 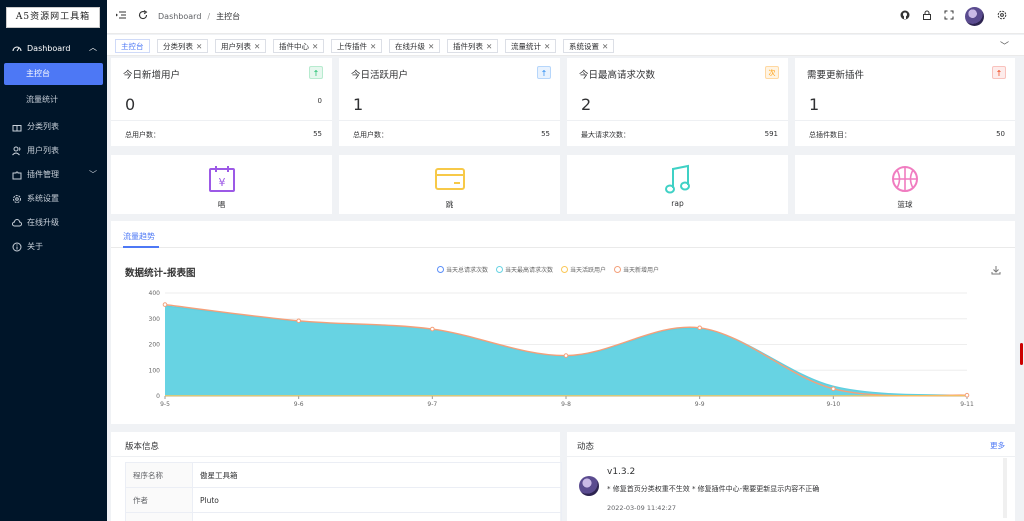 I want to click on panel-title: 动态, so click(x=586, y=447).